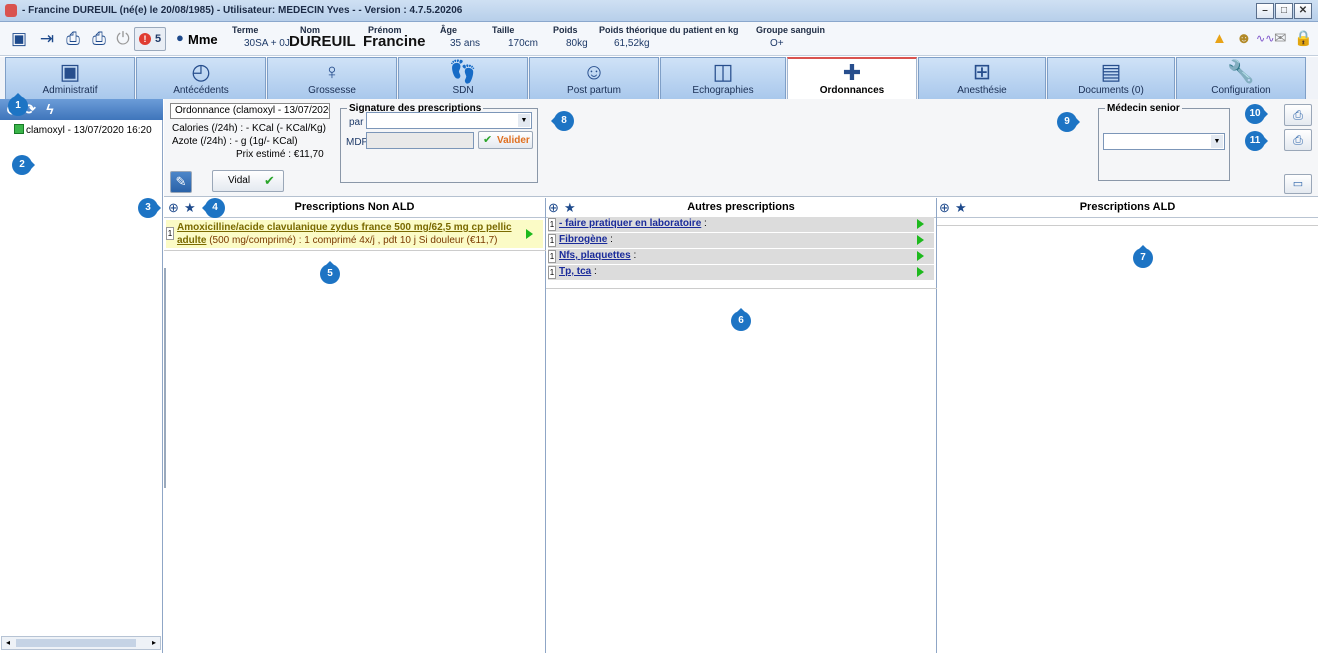  I want to click on tab-grossesse: ♀ Grossesse, so click(332, 78).